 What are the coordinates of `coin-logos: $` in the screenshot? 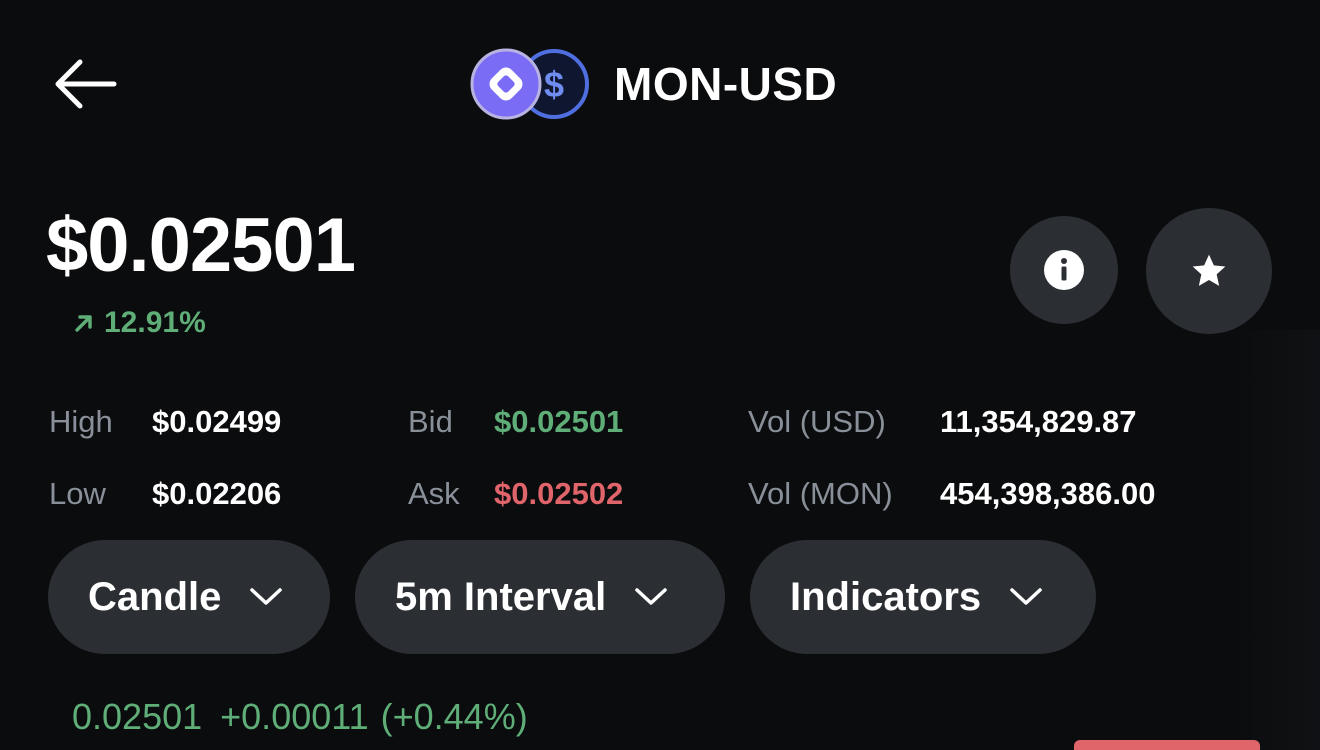 It's located at (531, 84).